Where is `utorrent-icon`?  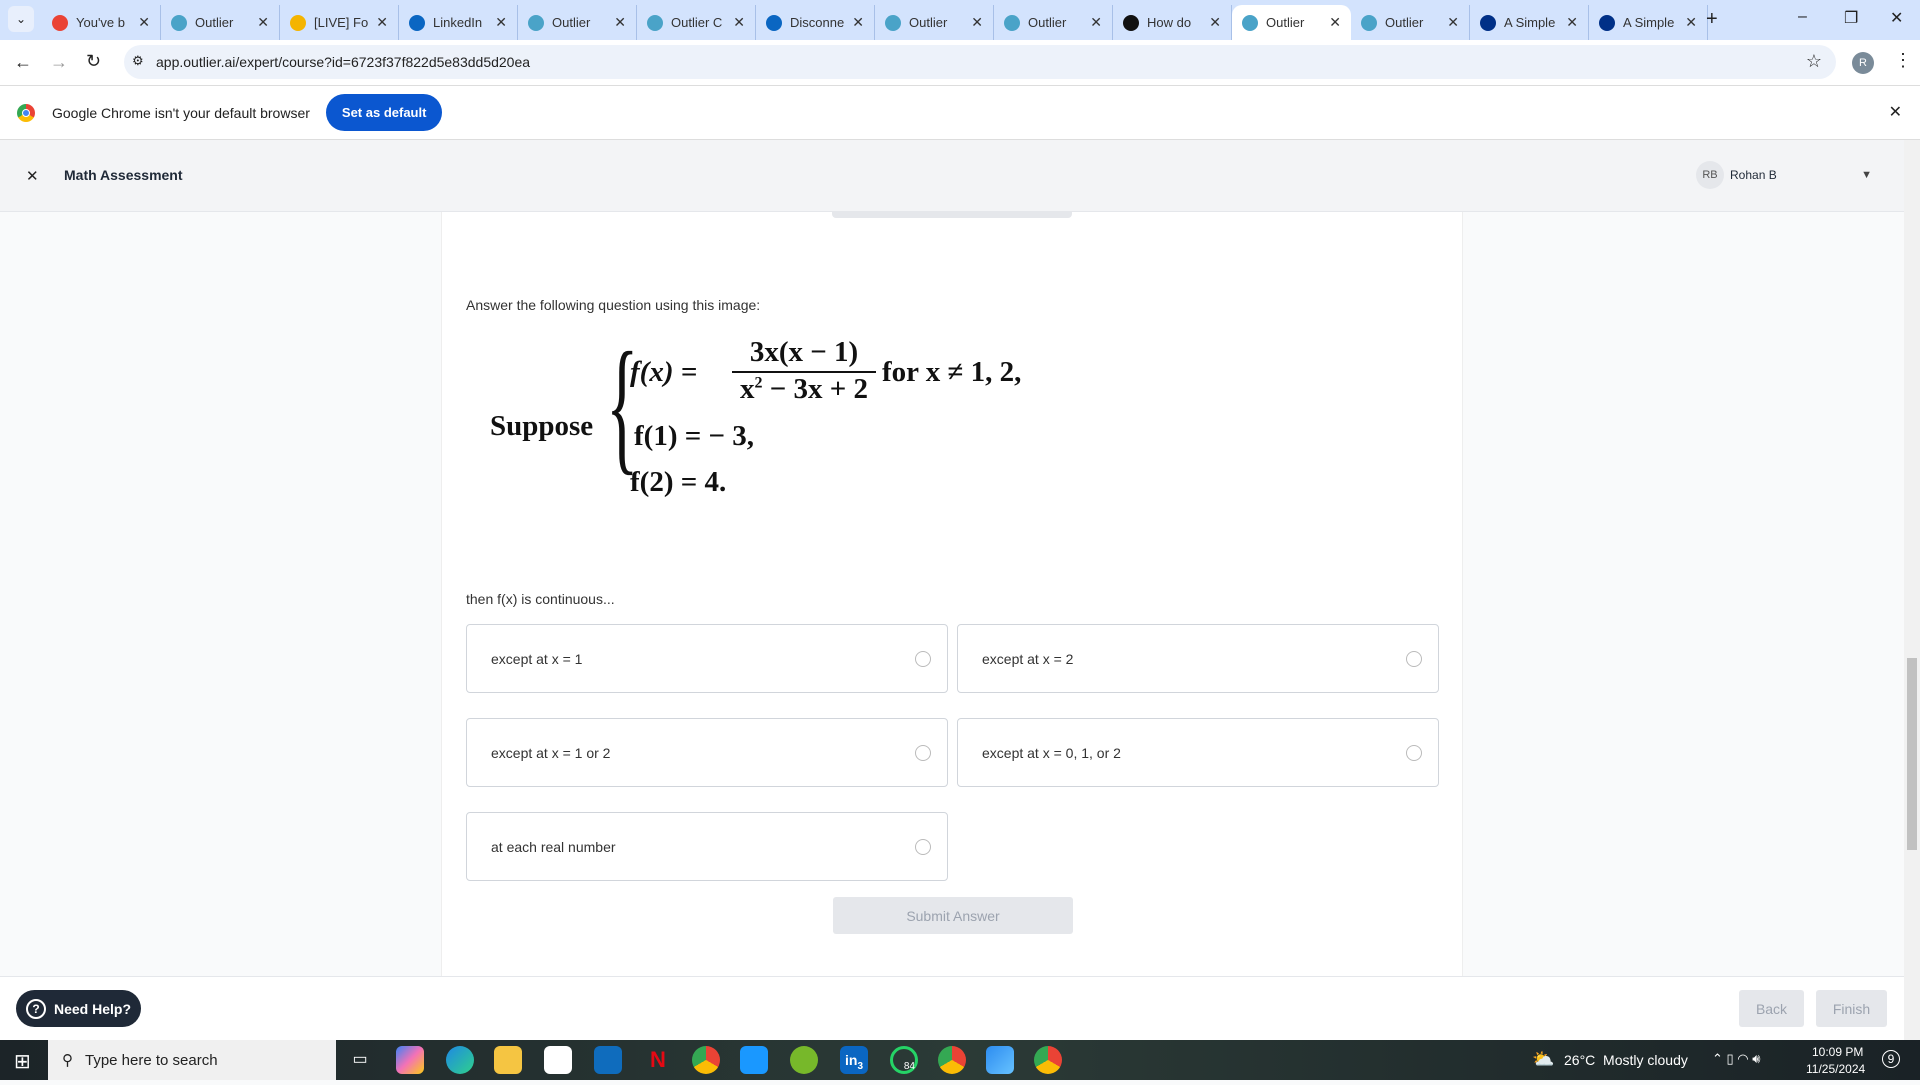
utorrent-icon is located at coordinates (804, 1060).